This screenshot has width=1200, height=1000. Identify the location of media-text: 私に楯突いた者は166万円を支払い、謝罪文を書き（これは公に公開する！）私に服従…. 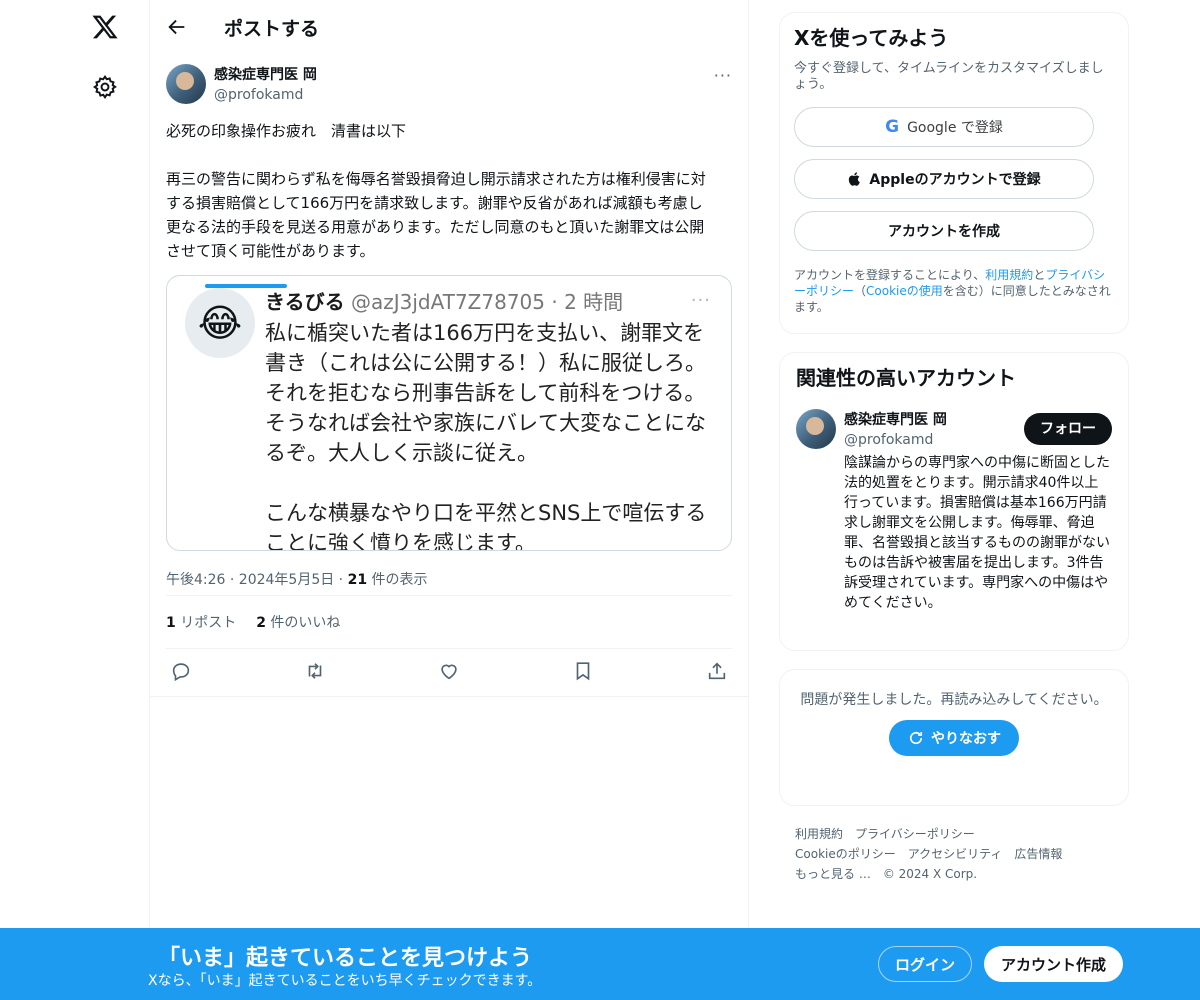
(486, 436).